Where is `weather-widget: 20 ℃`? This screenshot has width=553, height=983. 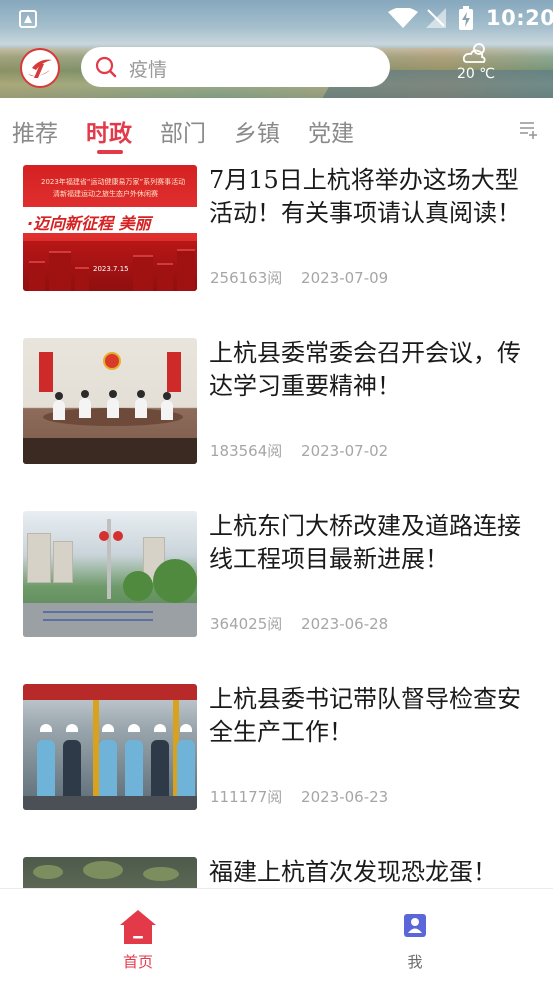 weather-widget: 20 ℃ is located at coordinates (476, 67).